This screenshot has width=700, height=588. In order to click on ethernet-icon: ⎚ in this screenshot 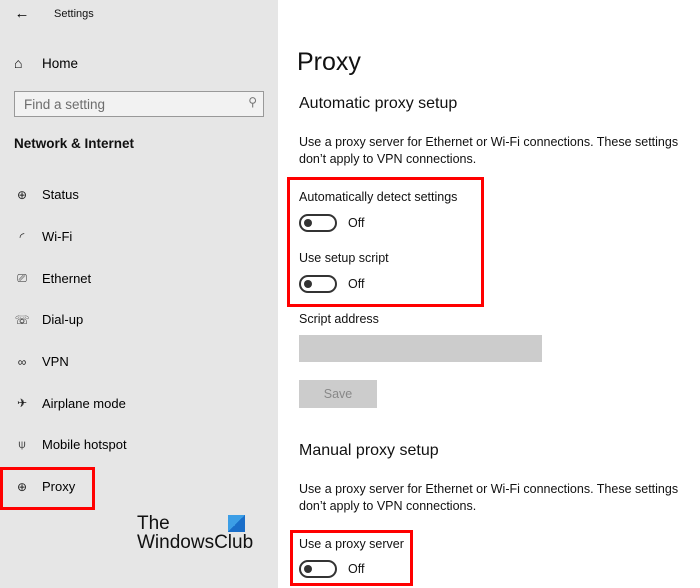, I will do `click(22, 277)`.